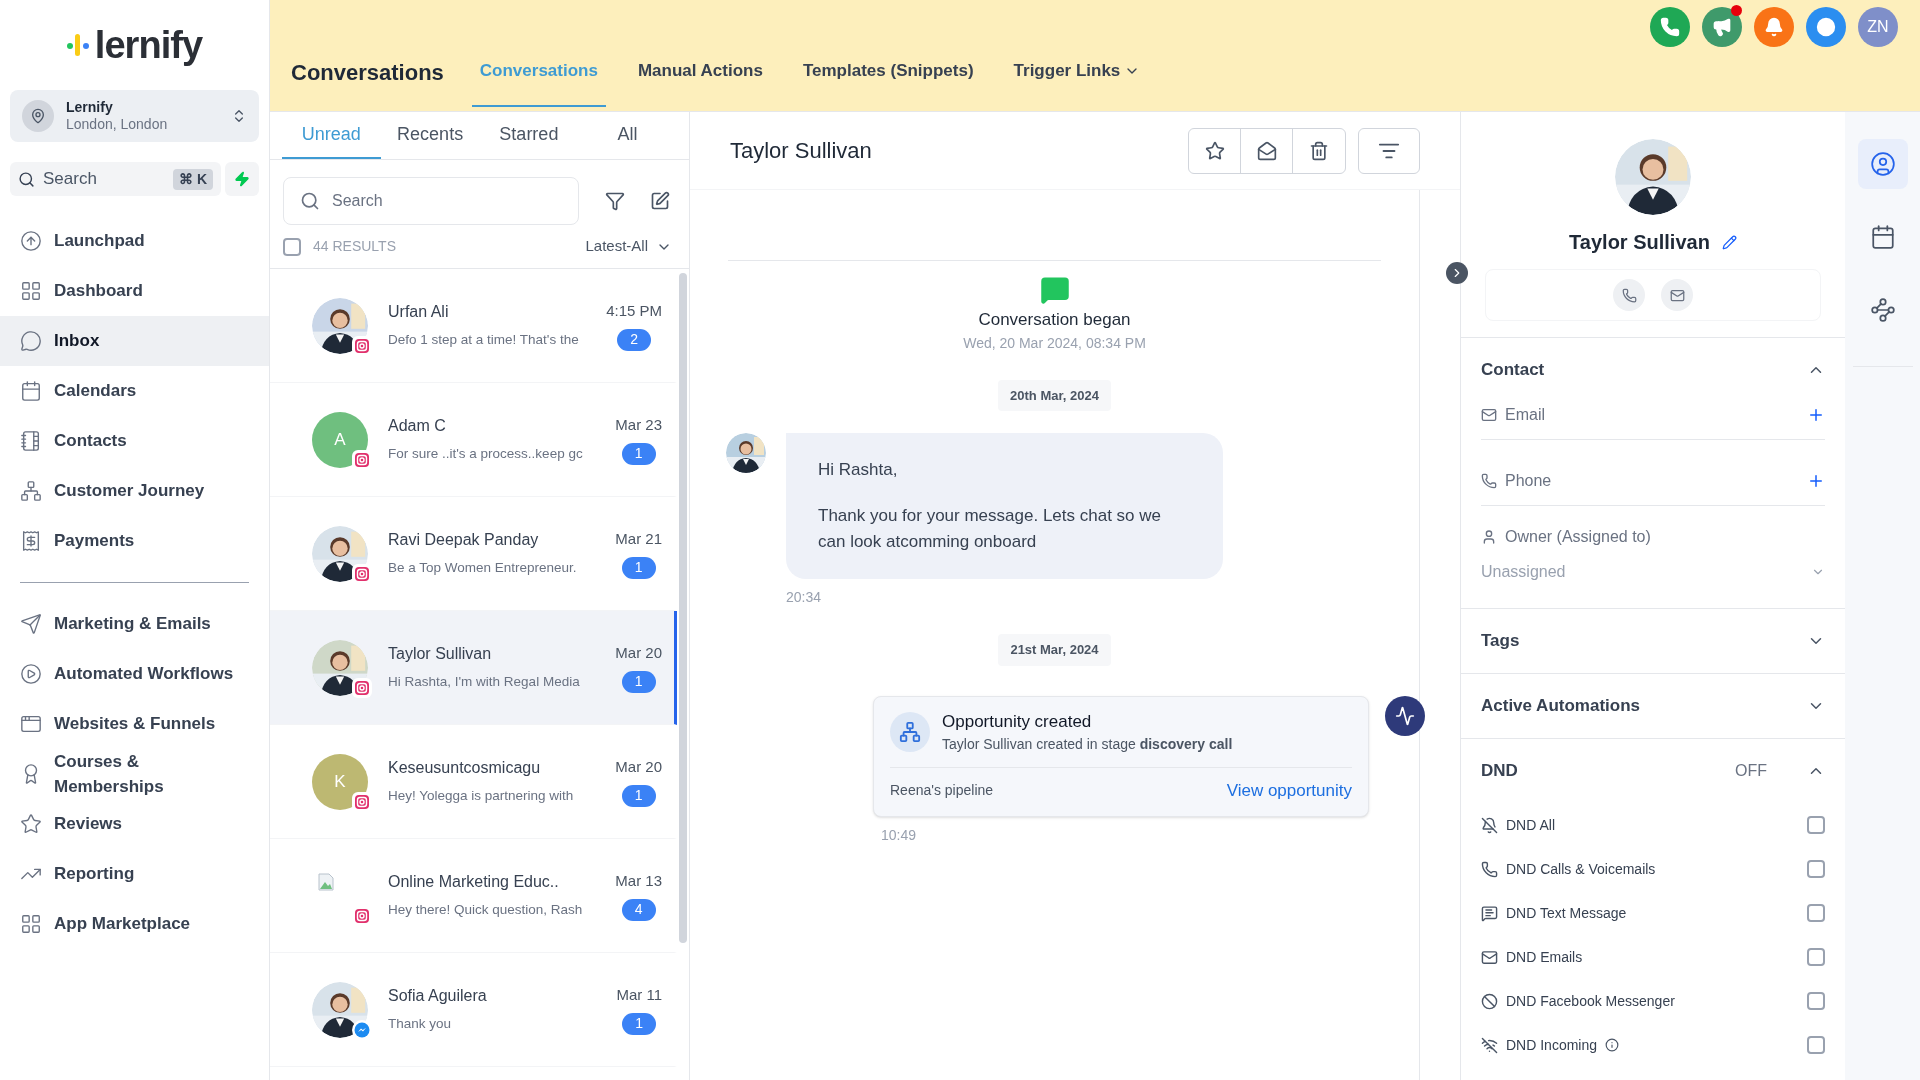 Image resolution: width=1920 pixels, height=1080 pixels. I want to click on conversation-item: A Adam C For sure ..it's a process..keep gc Mar 23 1, so click(473, 440).